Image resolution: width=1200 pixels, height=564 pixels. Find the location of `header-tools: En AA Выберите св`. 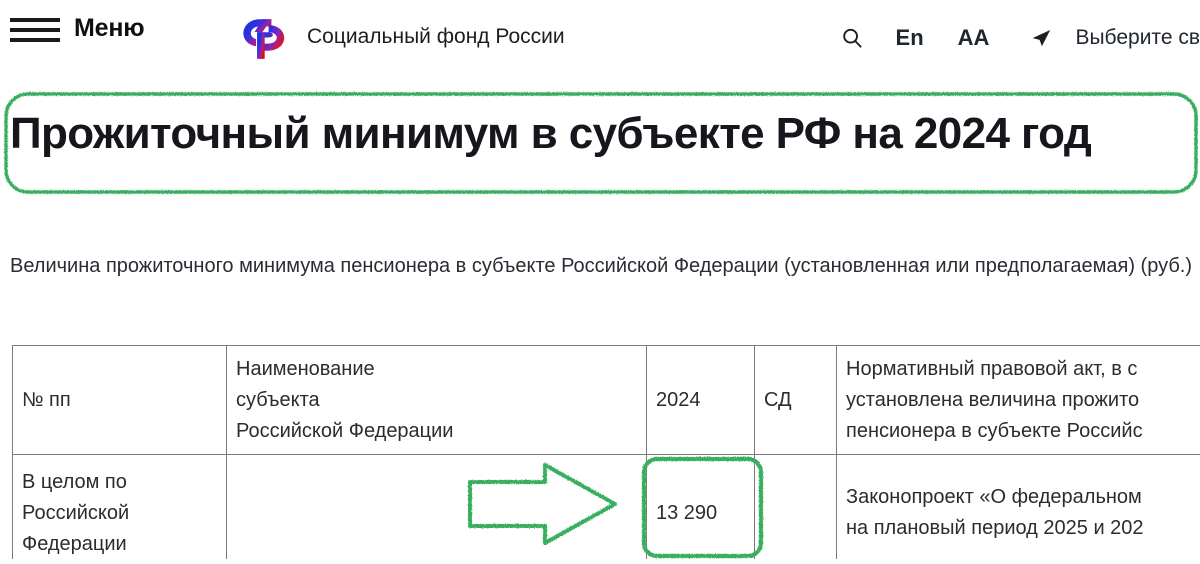

header-tools: En AA Выберите св is located at coordinates (1020, 38).